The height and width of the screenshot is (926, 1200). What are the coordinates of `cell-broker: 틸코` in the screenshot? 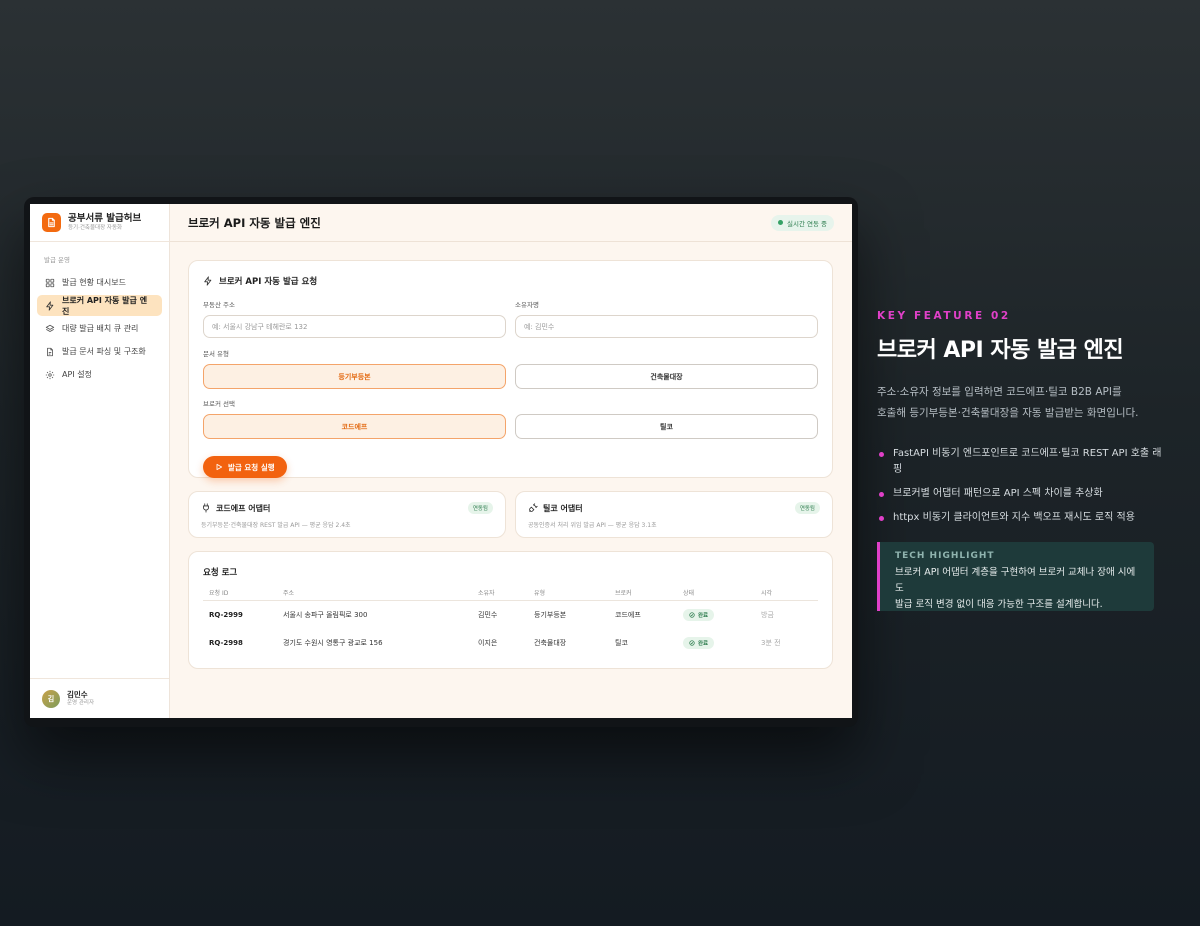 It's located at (621, 643).